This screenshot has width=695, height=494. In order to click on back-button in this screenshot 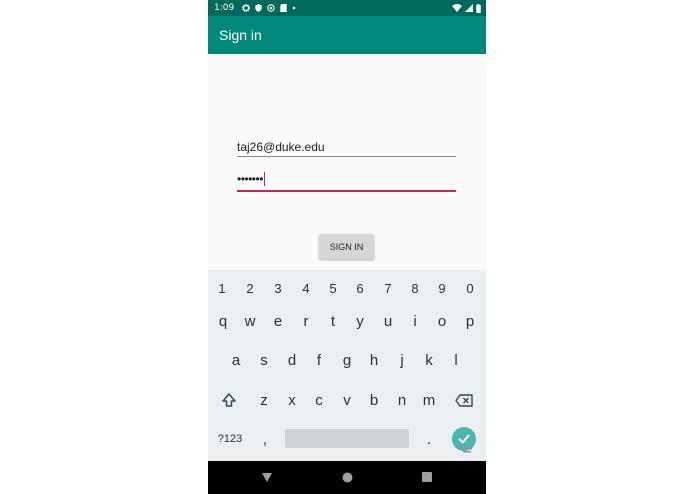, I will do `click(267, 477)`.